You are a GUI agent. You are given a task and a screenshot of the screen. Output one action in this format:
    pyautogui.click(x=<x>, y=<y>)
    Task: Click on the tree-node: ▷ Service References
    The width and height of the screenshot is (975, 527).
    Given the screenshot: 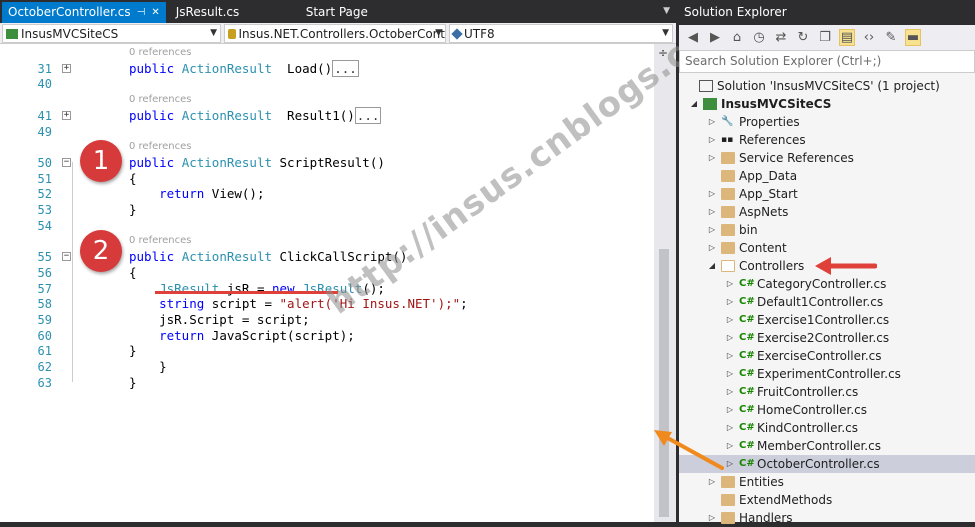 What is the action you would take?
    pyautogui.click(x=827, y=158)
    